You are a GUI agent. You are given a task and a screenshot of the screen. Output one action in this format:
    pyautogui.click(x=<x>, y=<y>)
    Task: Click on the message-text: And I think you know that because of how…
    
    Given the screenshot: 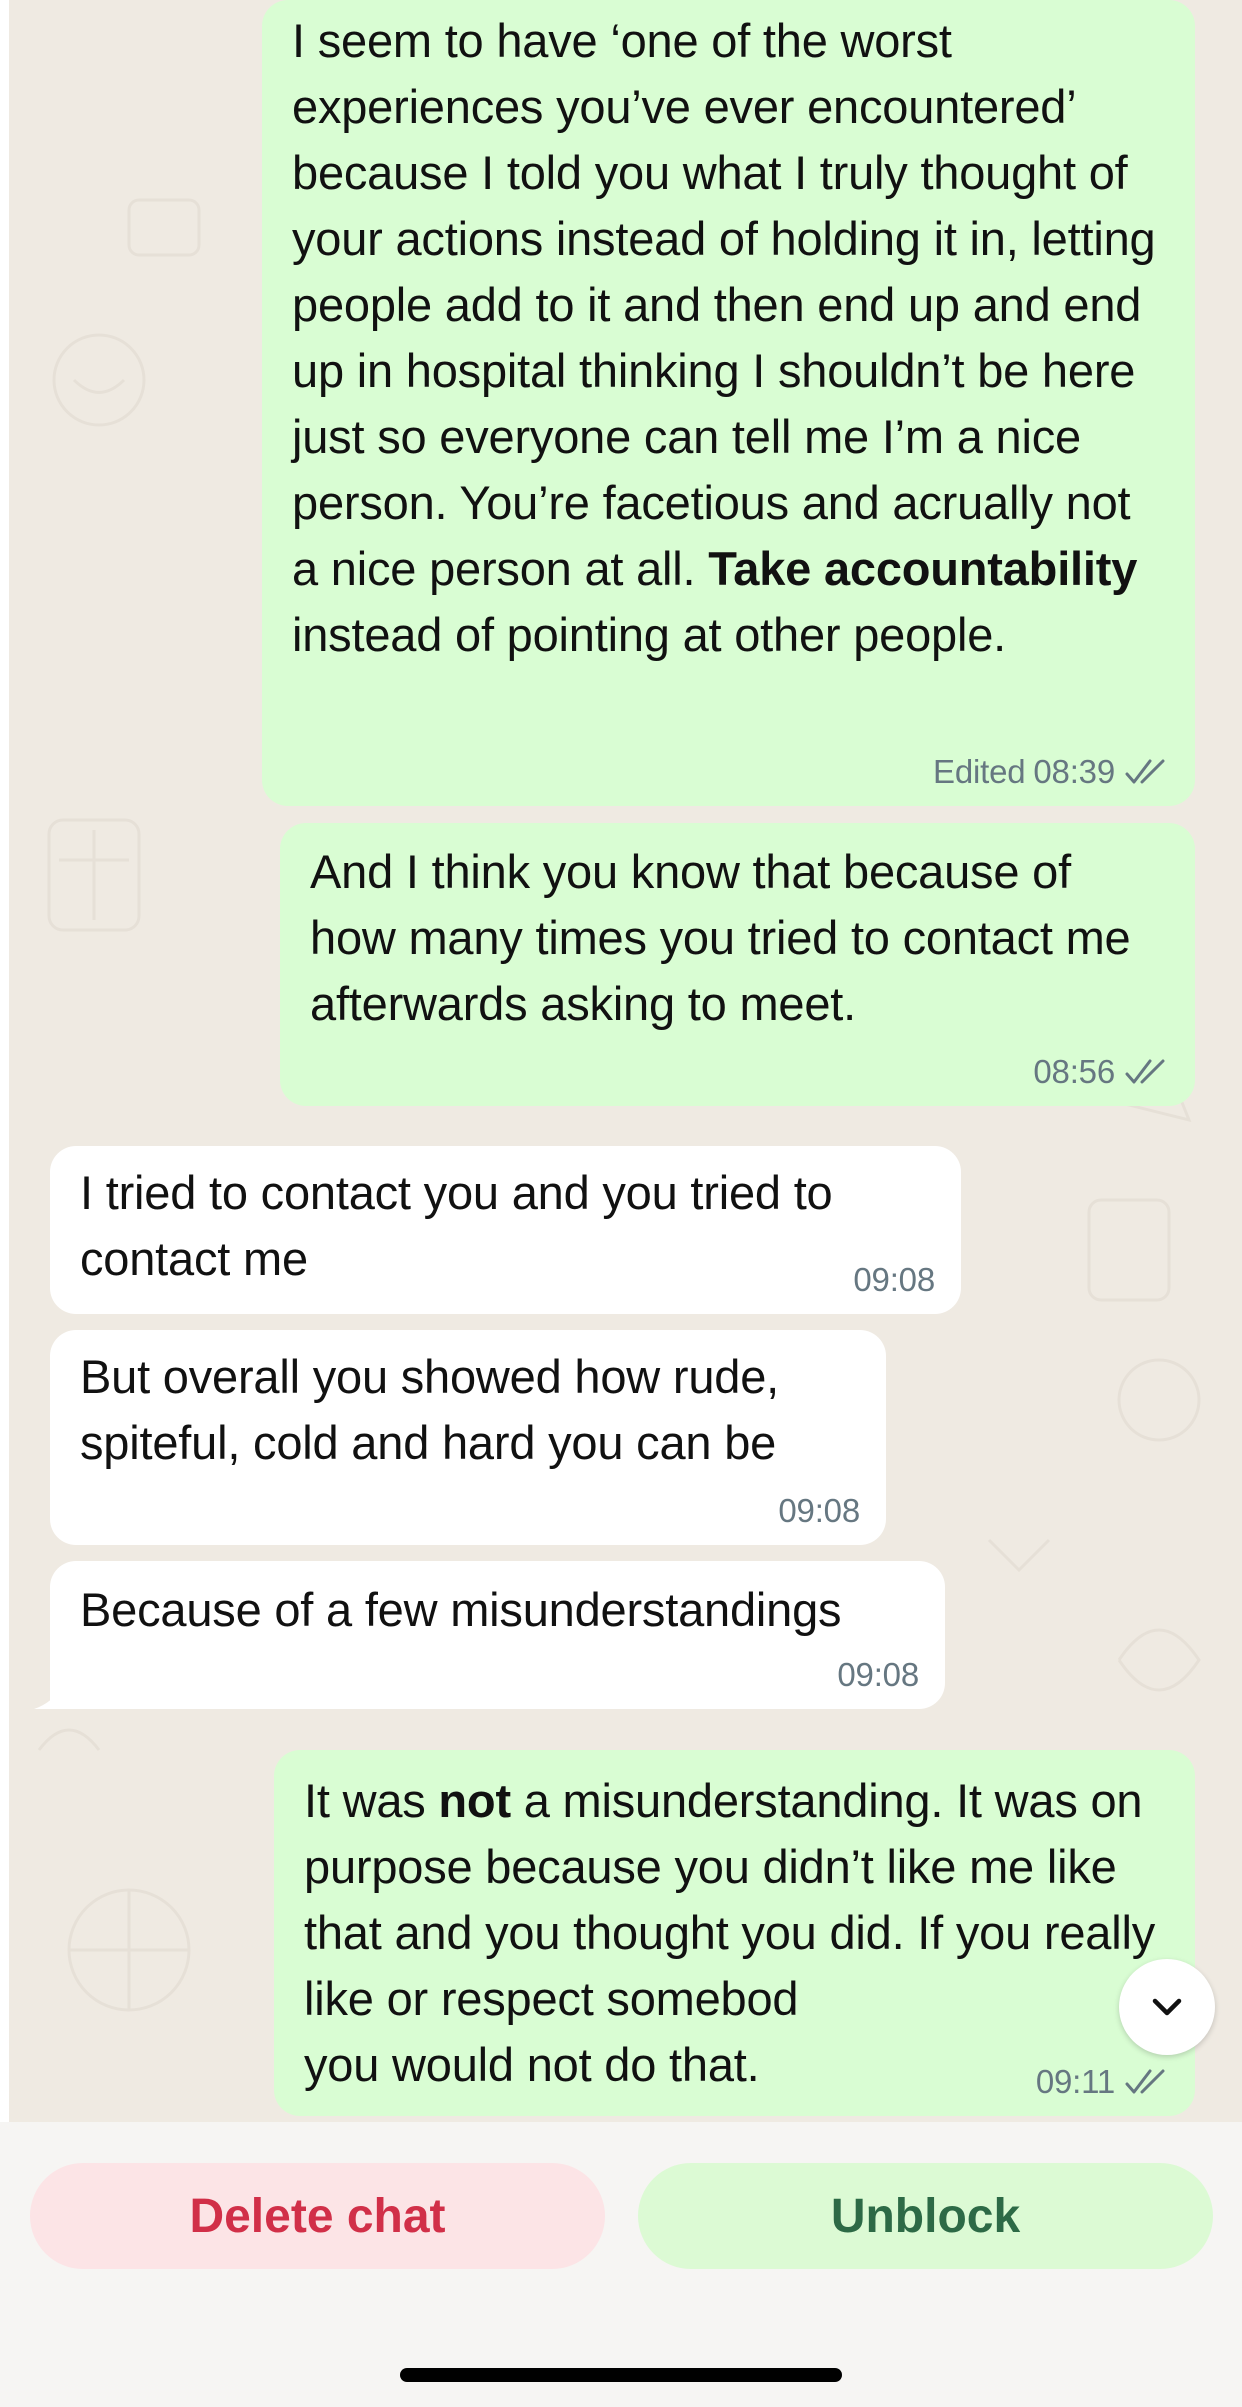 What is the action you would take?
    pyautogui.click(x=720, y=937)
    